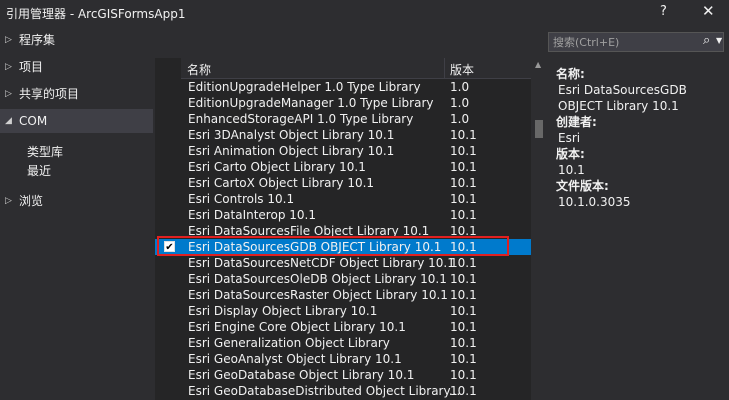  Describe the element at coordinates (252, 215) in the screenshot. I see `library-name: Esri DataInterop 10.1` at that location.